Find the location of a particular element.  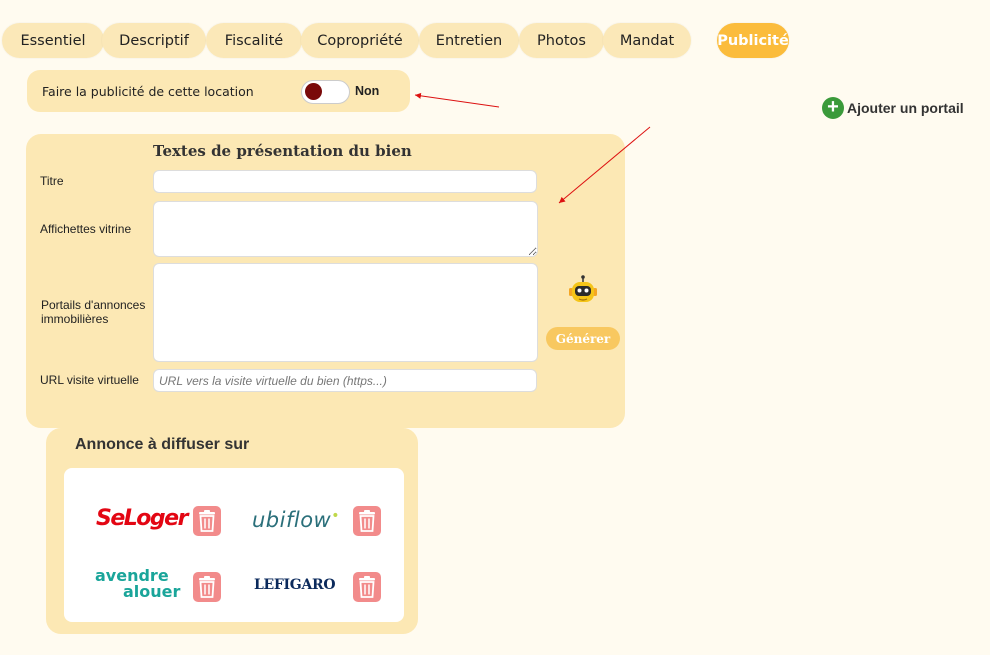

titre-input is located at coordinates (345, 181).